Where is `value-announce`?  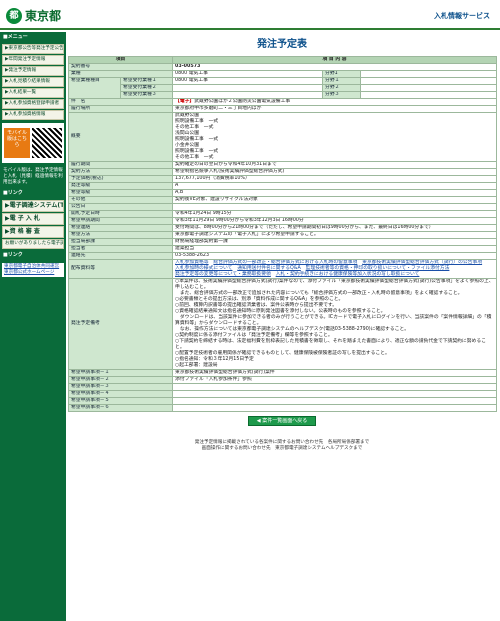 value-announce is located at coordinates (335, 207).